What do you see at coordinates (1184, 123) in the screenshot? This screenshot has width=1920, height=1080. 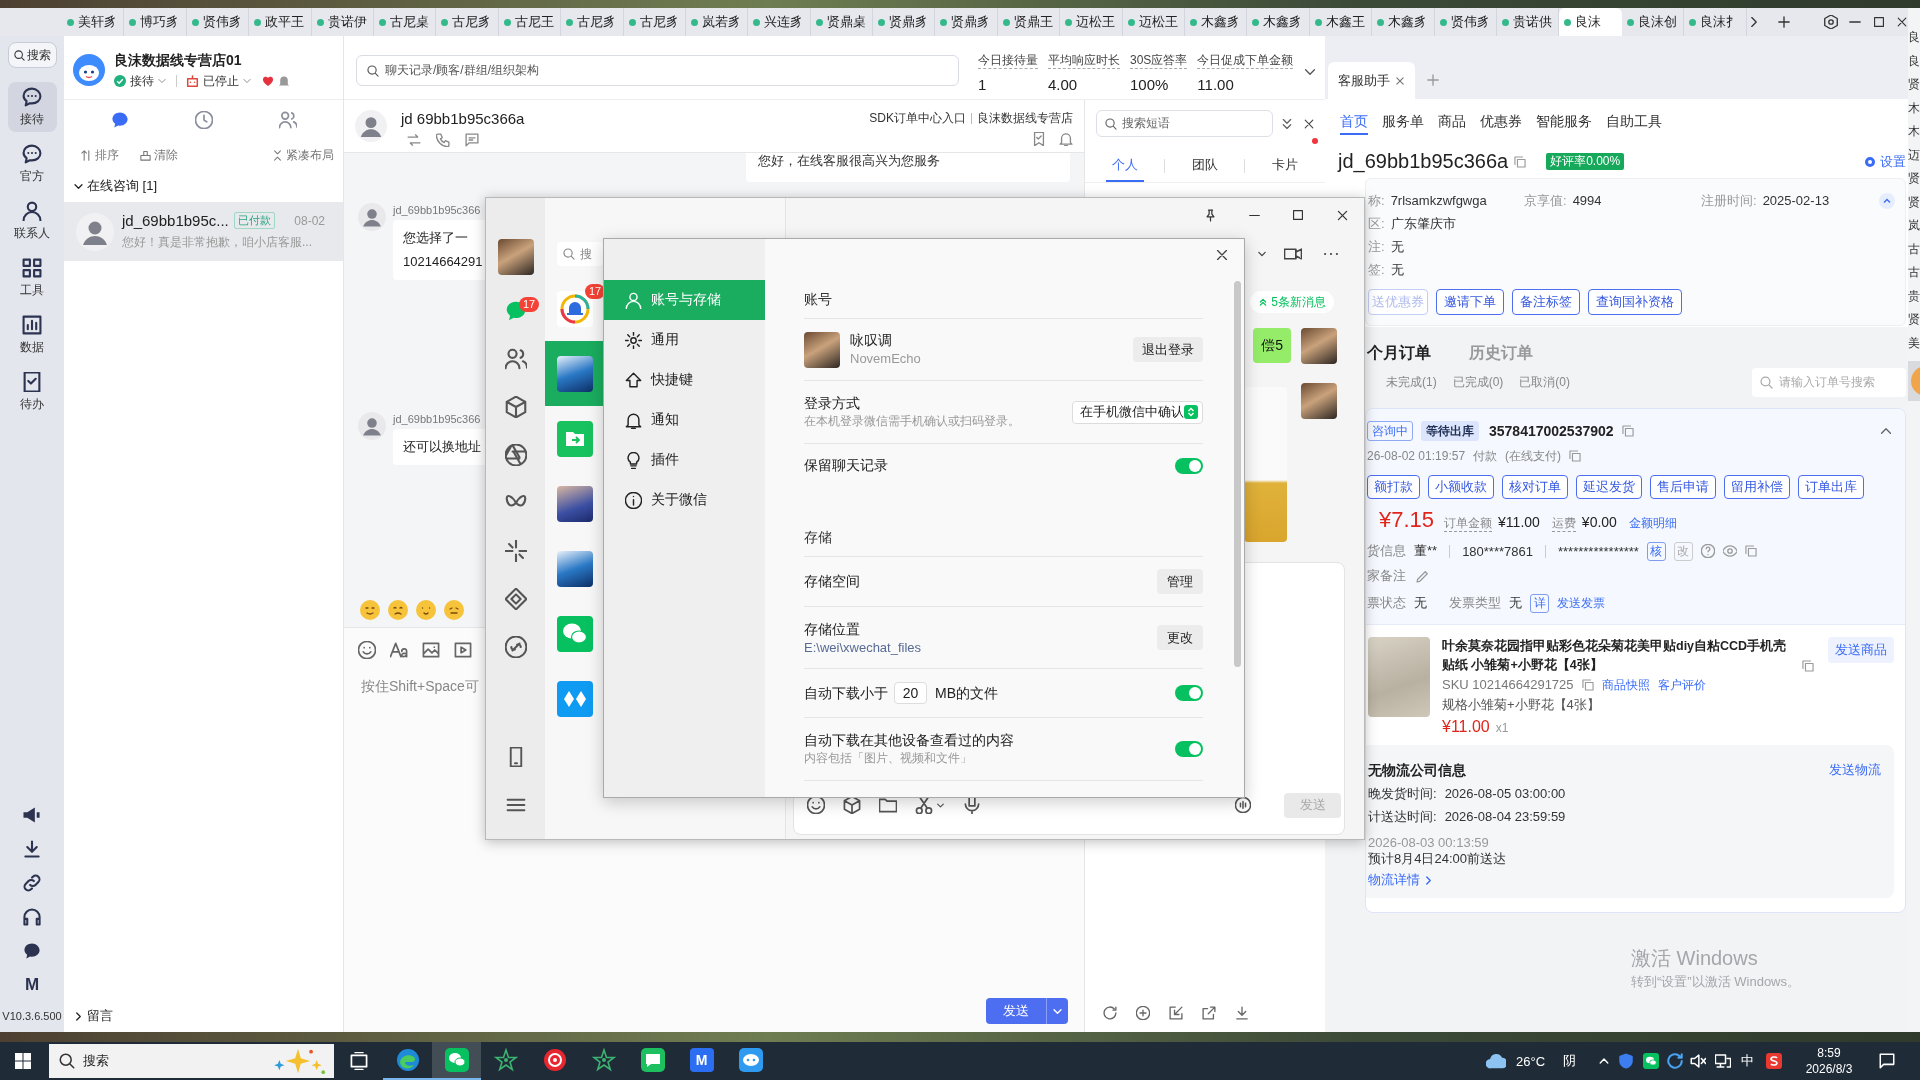 I see `search-field: 搜索短语` at bounding box center [1184, 123].